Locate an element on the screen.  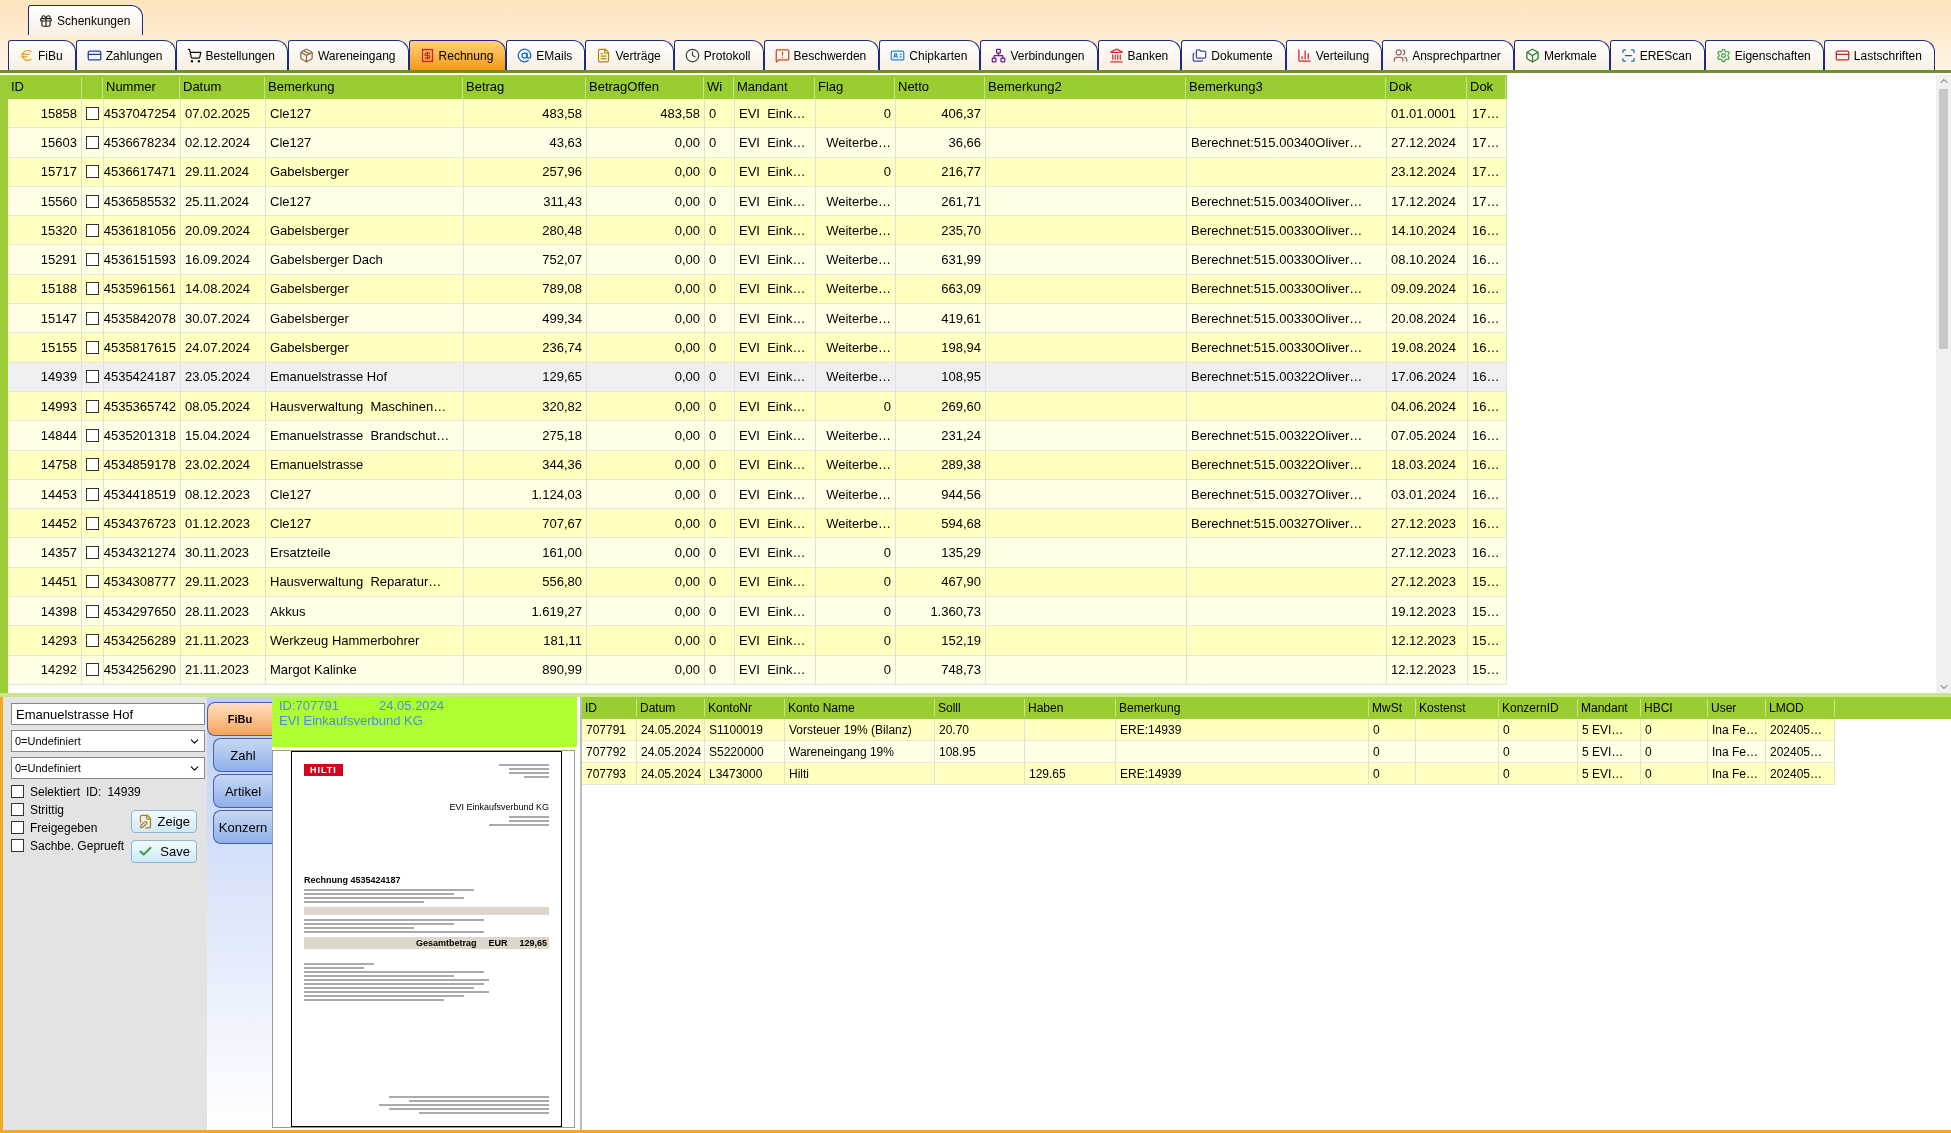
table-cell: 15155 is located at coordinates (45, 347).